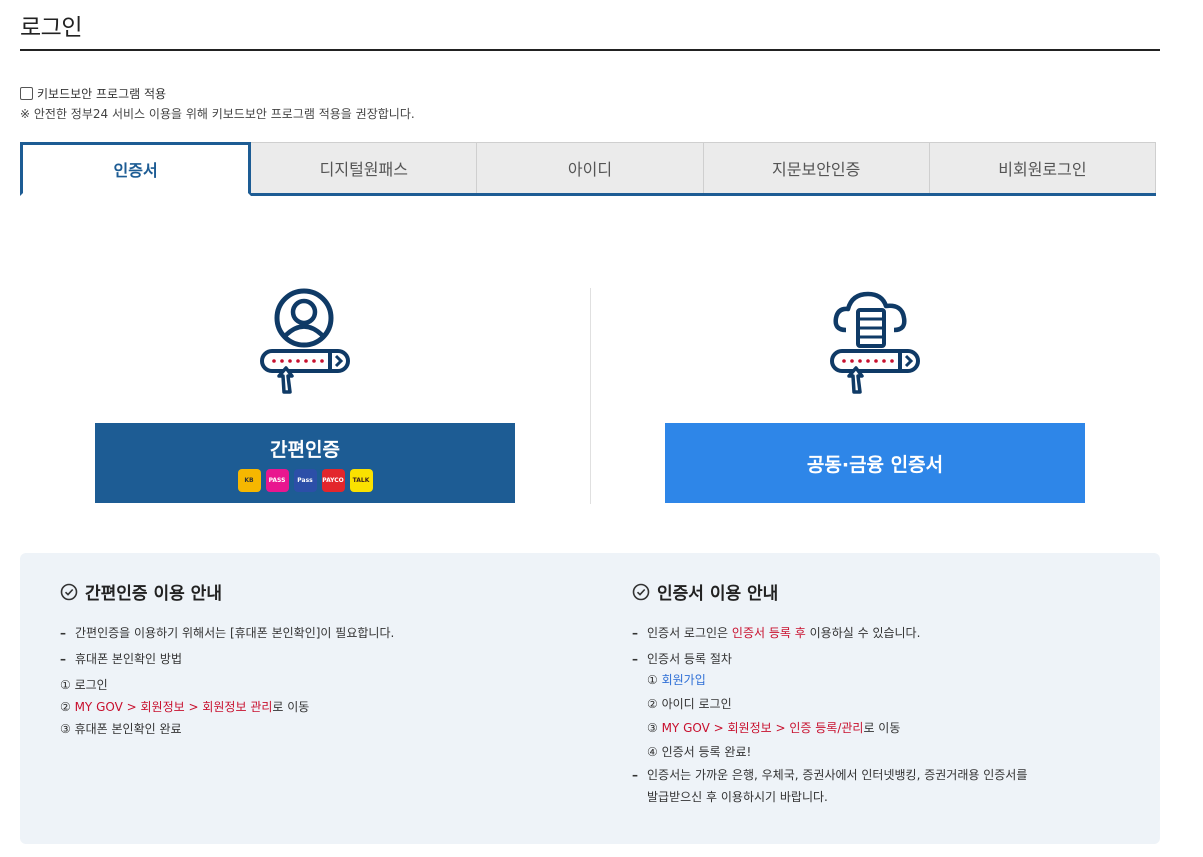 The height and width of the screenshot is (857, 1203). What do you see at coordinates (684, 680) in the screenshot?
I see `signup-link: 회원가입` at bounding box center [684, 680].